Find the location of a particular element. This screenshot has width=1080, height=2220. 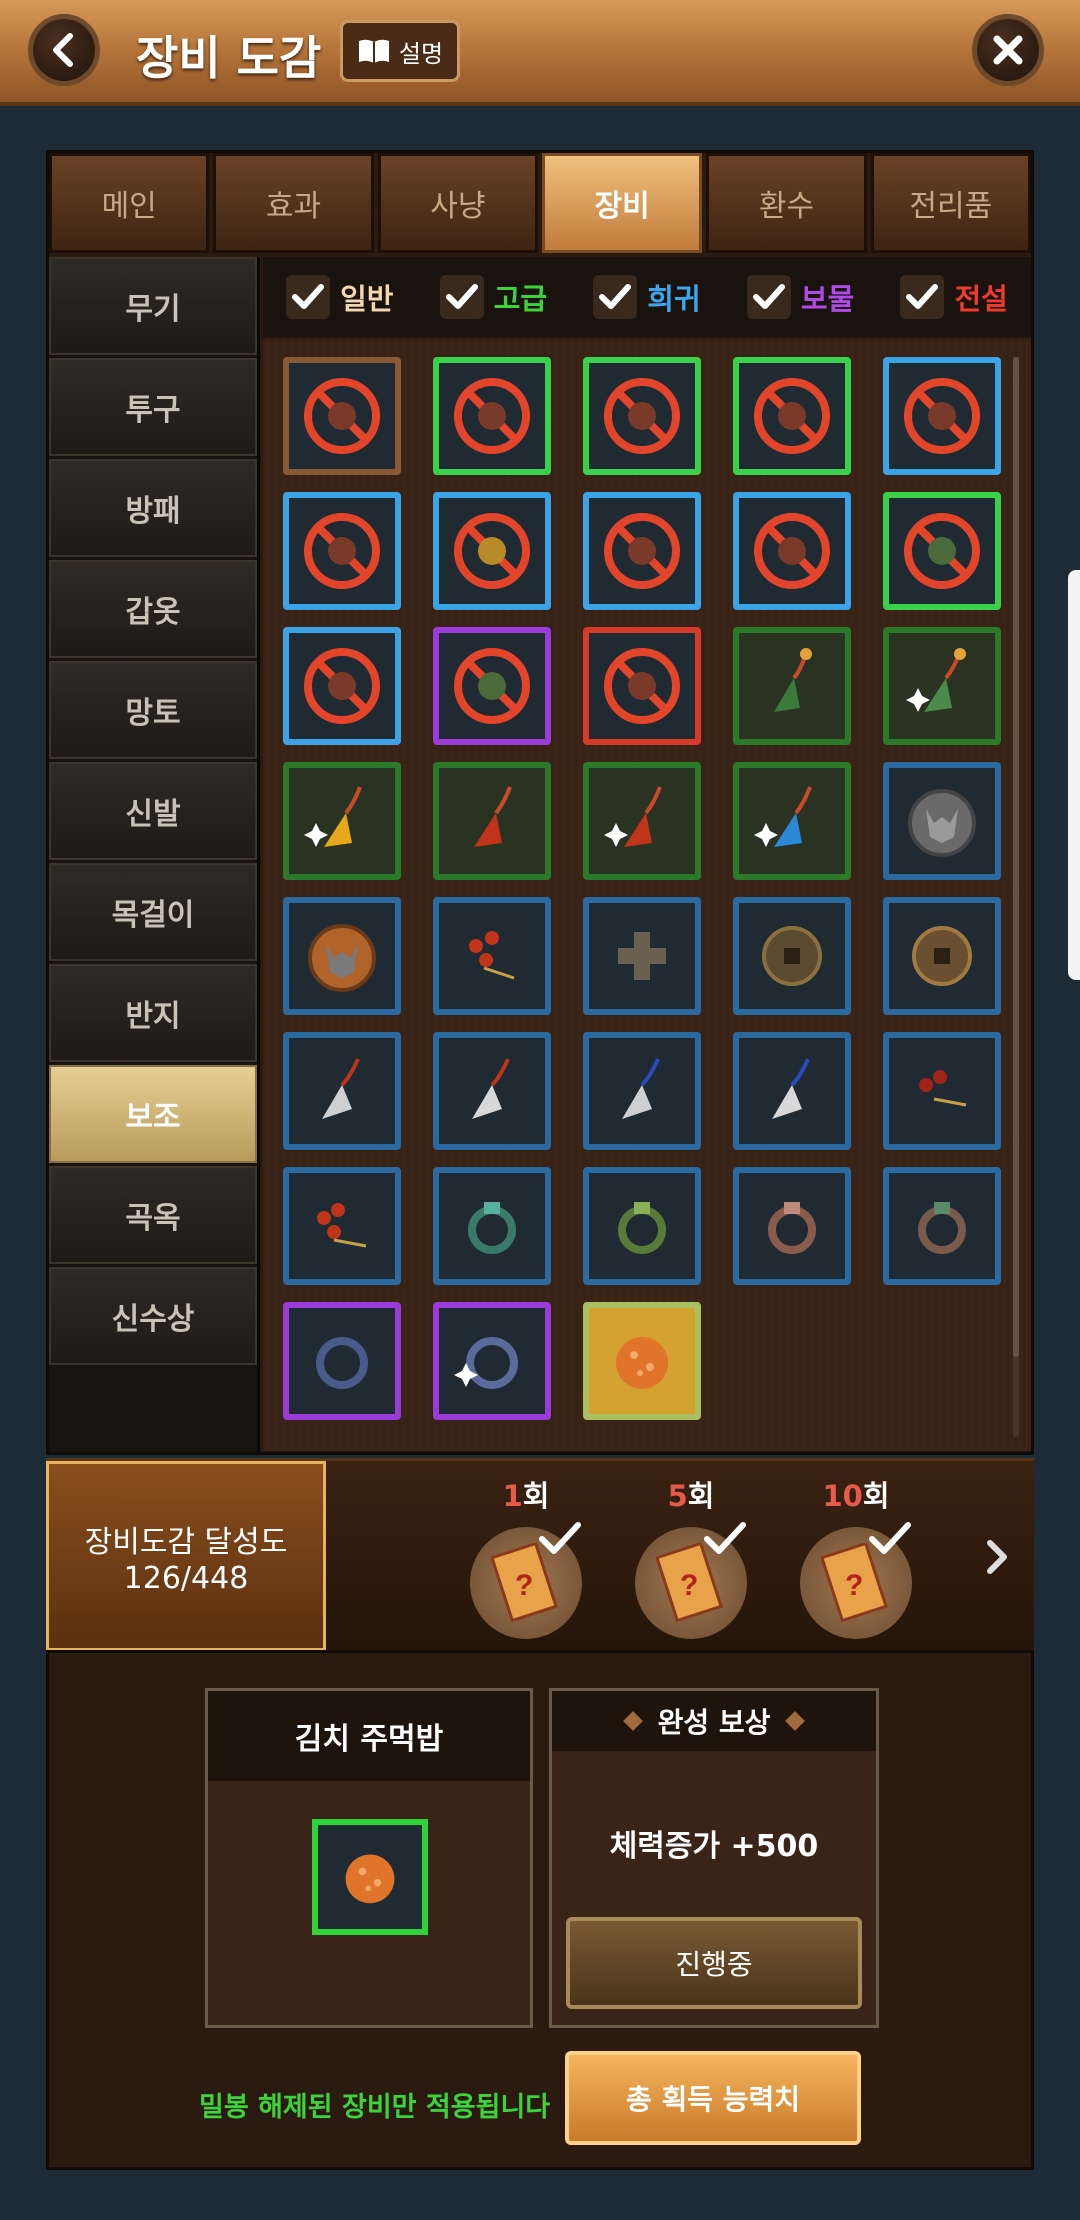

sidebar-item-label: 투구 is located at coordinates (153, 410).